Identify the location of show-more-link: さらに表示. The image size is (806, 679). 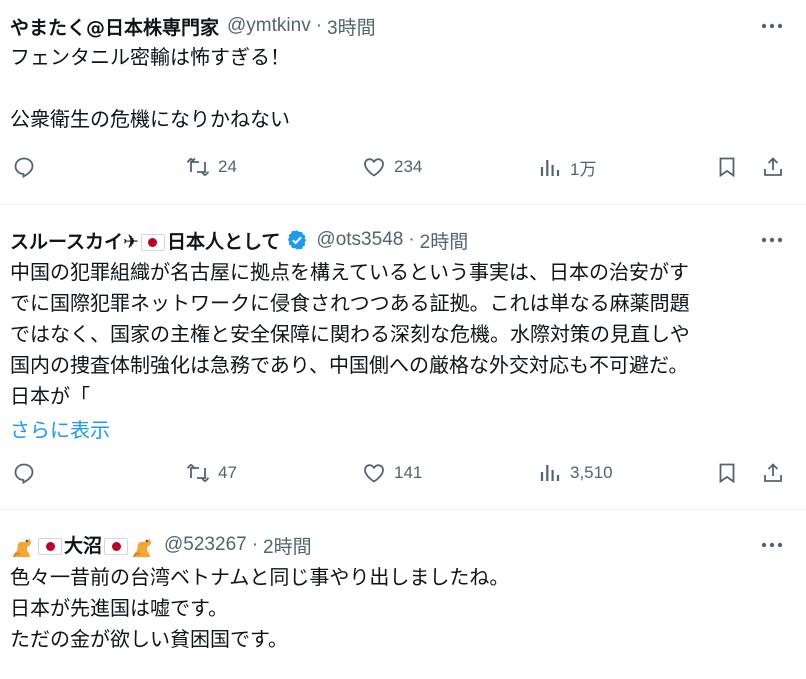
(60, 428).